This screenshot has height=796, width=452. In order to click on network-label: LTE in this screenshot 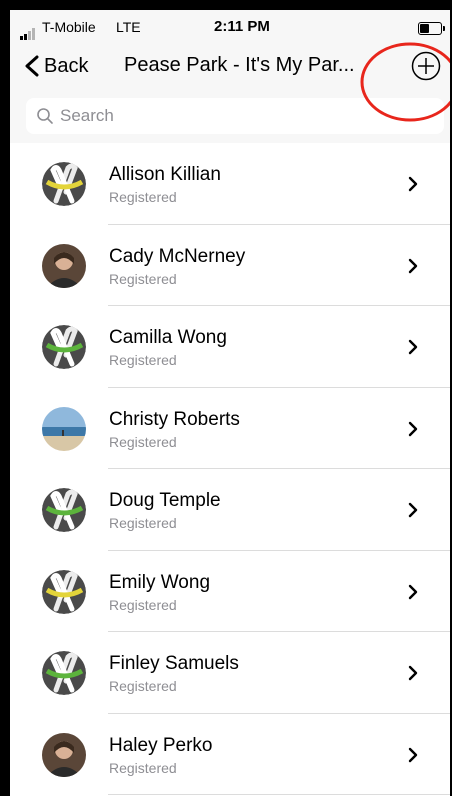, I will do `click(128, 27)`.